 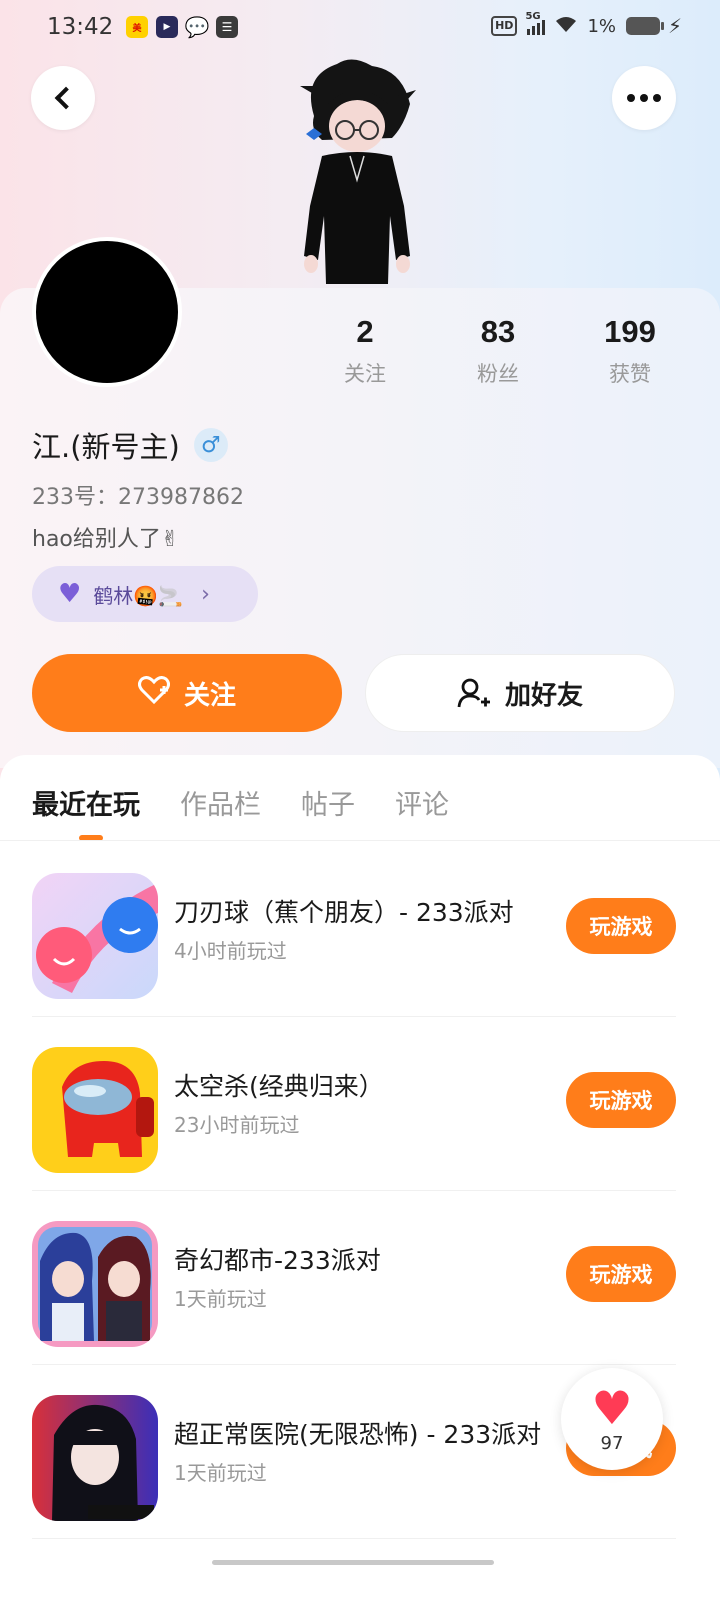 I want to click on profile-stats: 2 关注 83 粉丝 199 获赞, so click(x=500, y=354).